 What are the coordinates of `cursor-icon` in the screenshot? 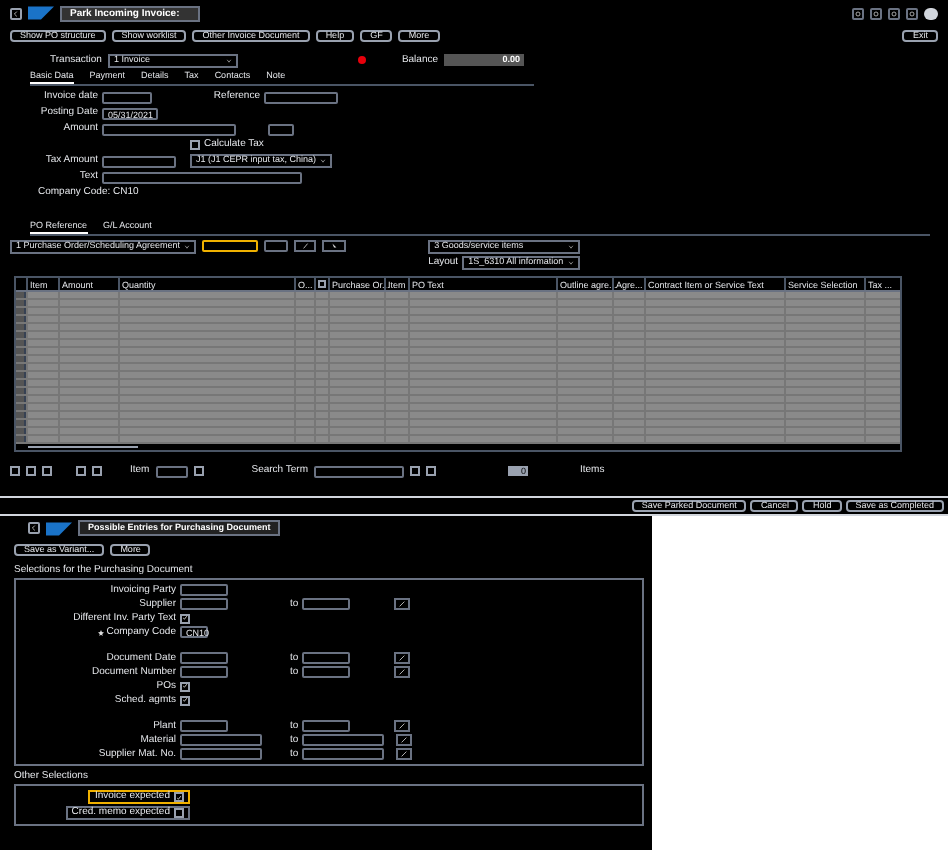 It's located at (334, 246).